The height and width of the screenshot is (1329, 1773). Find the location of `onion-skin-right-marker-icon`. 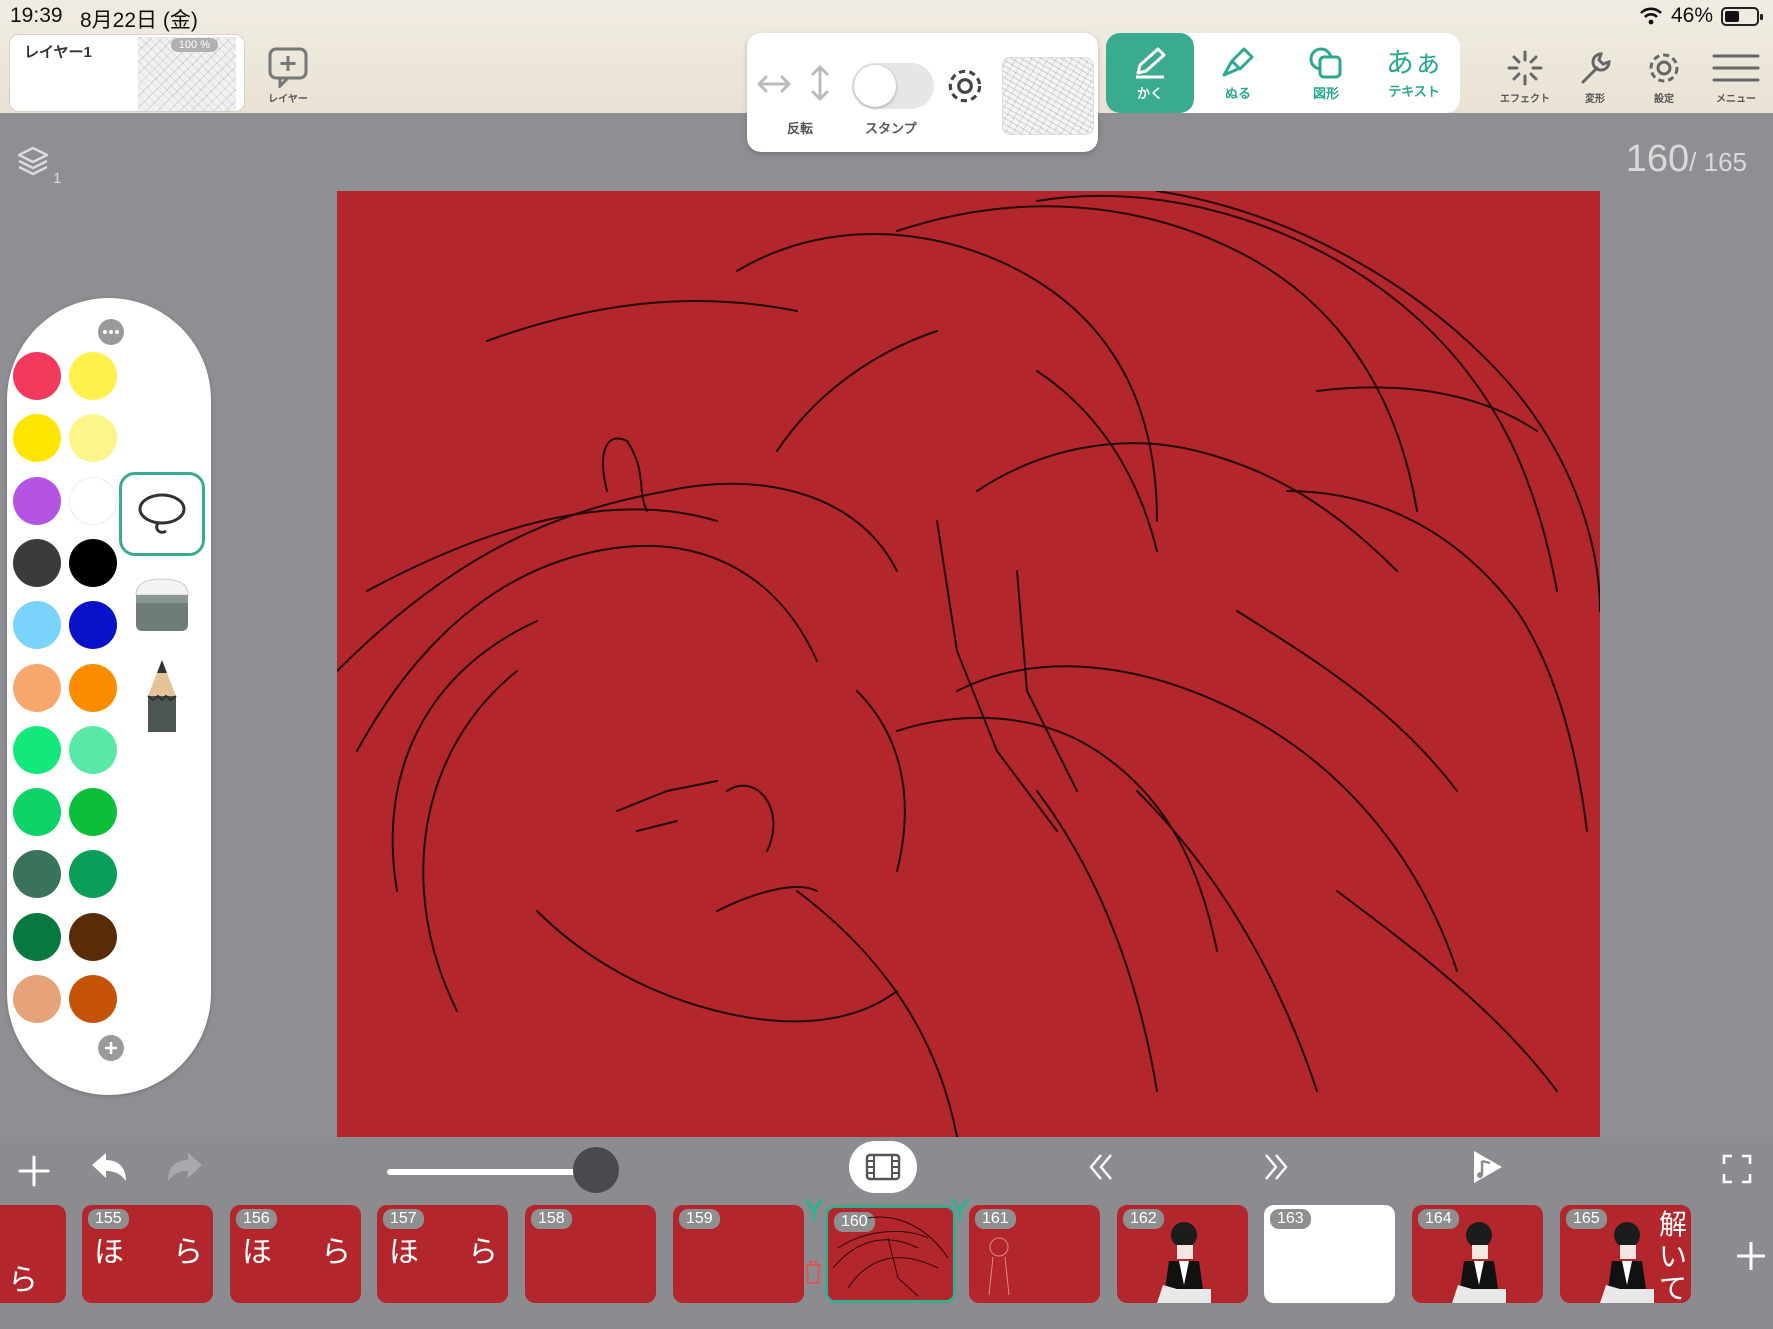

onion-skin-right-marker-icon is located at coordinates (960, 1210).